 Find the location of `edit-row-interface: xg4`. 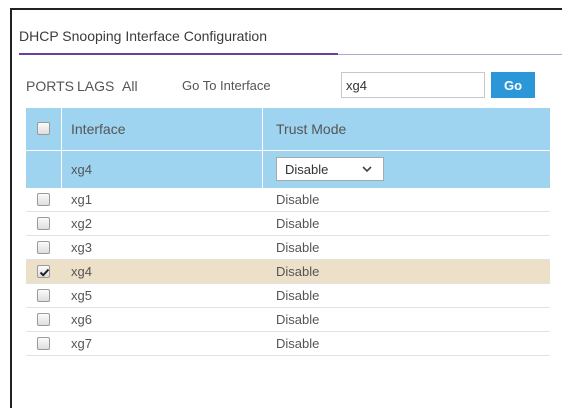

edit-row-interface: xg4 is located at coordinates (81, 169).